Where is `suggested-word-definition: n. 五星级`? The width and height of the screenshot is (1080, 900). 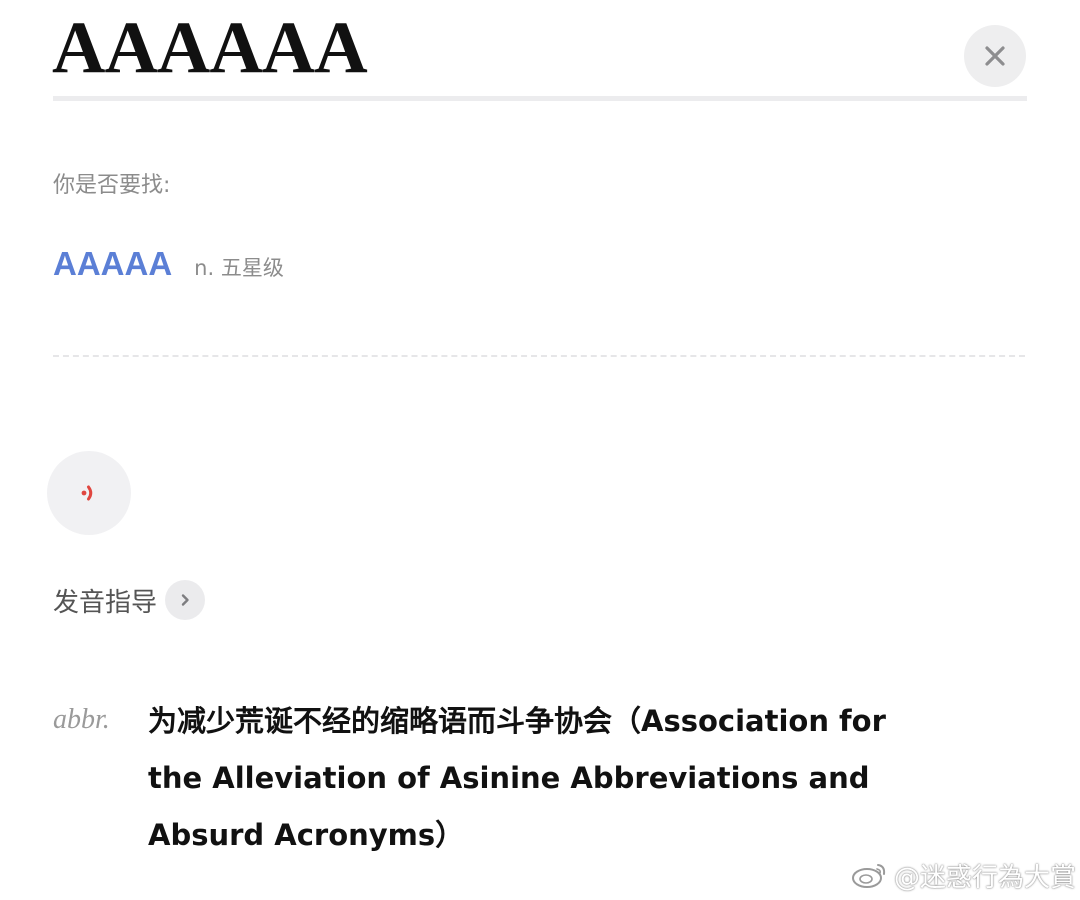
suggested-word-definition: n. 五星级 is located at coordinates (239, 268).